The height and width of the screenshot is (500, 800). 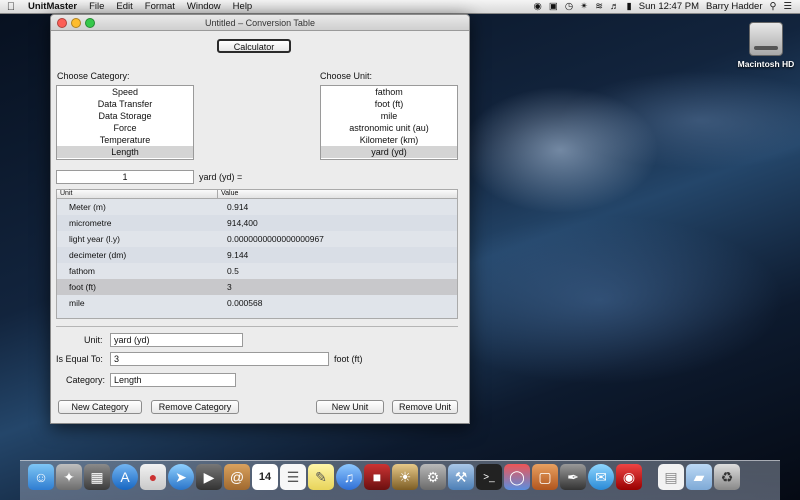 What do you see at coordinates (599, 6) in the screenshot?
I see `wifi-icon: ≋` at bounding box center [599, 6].